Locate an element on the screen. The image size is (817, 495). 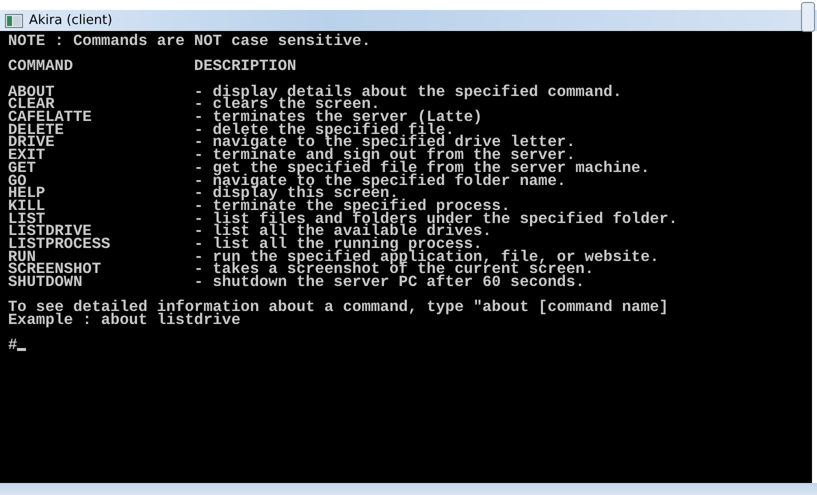
command-description: - display this screen. is located at coordinates (296, 193).